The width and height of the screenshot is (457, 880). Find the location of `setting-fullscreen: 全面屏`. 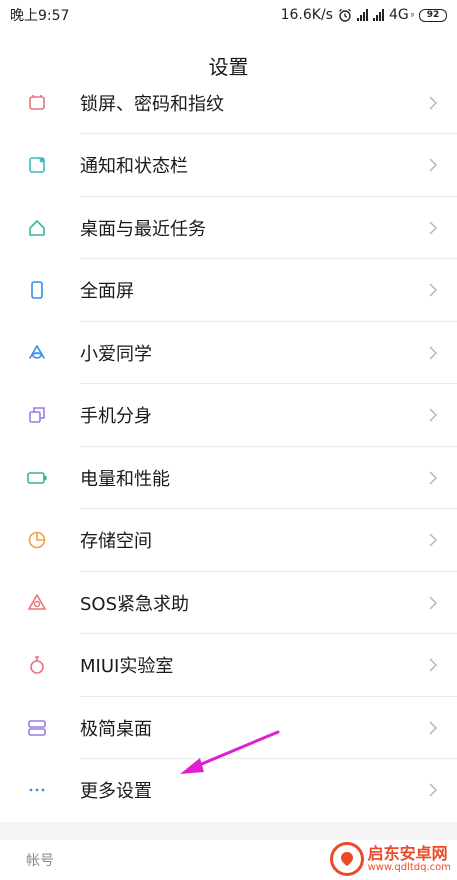

setting-fullscreen: 全面屏 is located at coordinates (228, 290).